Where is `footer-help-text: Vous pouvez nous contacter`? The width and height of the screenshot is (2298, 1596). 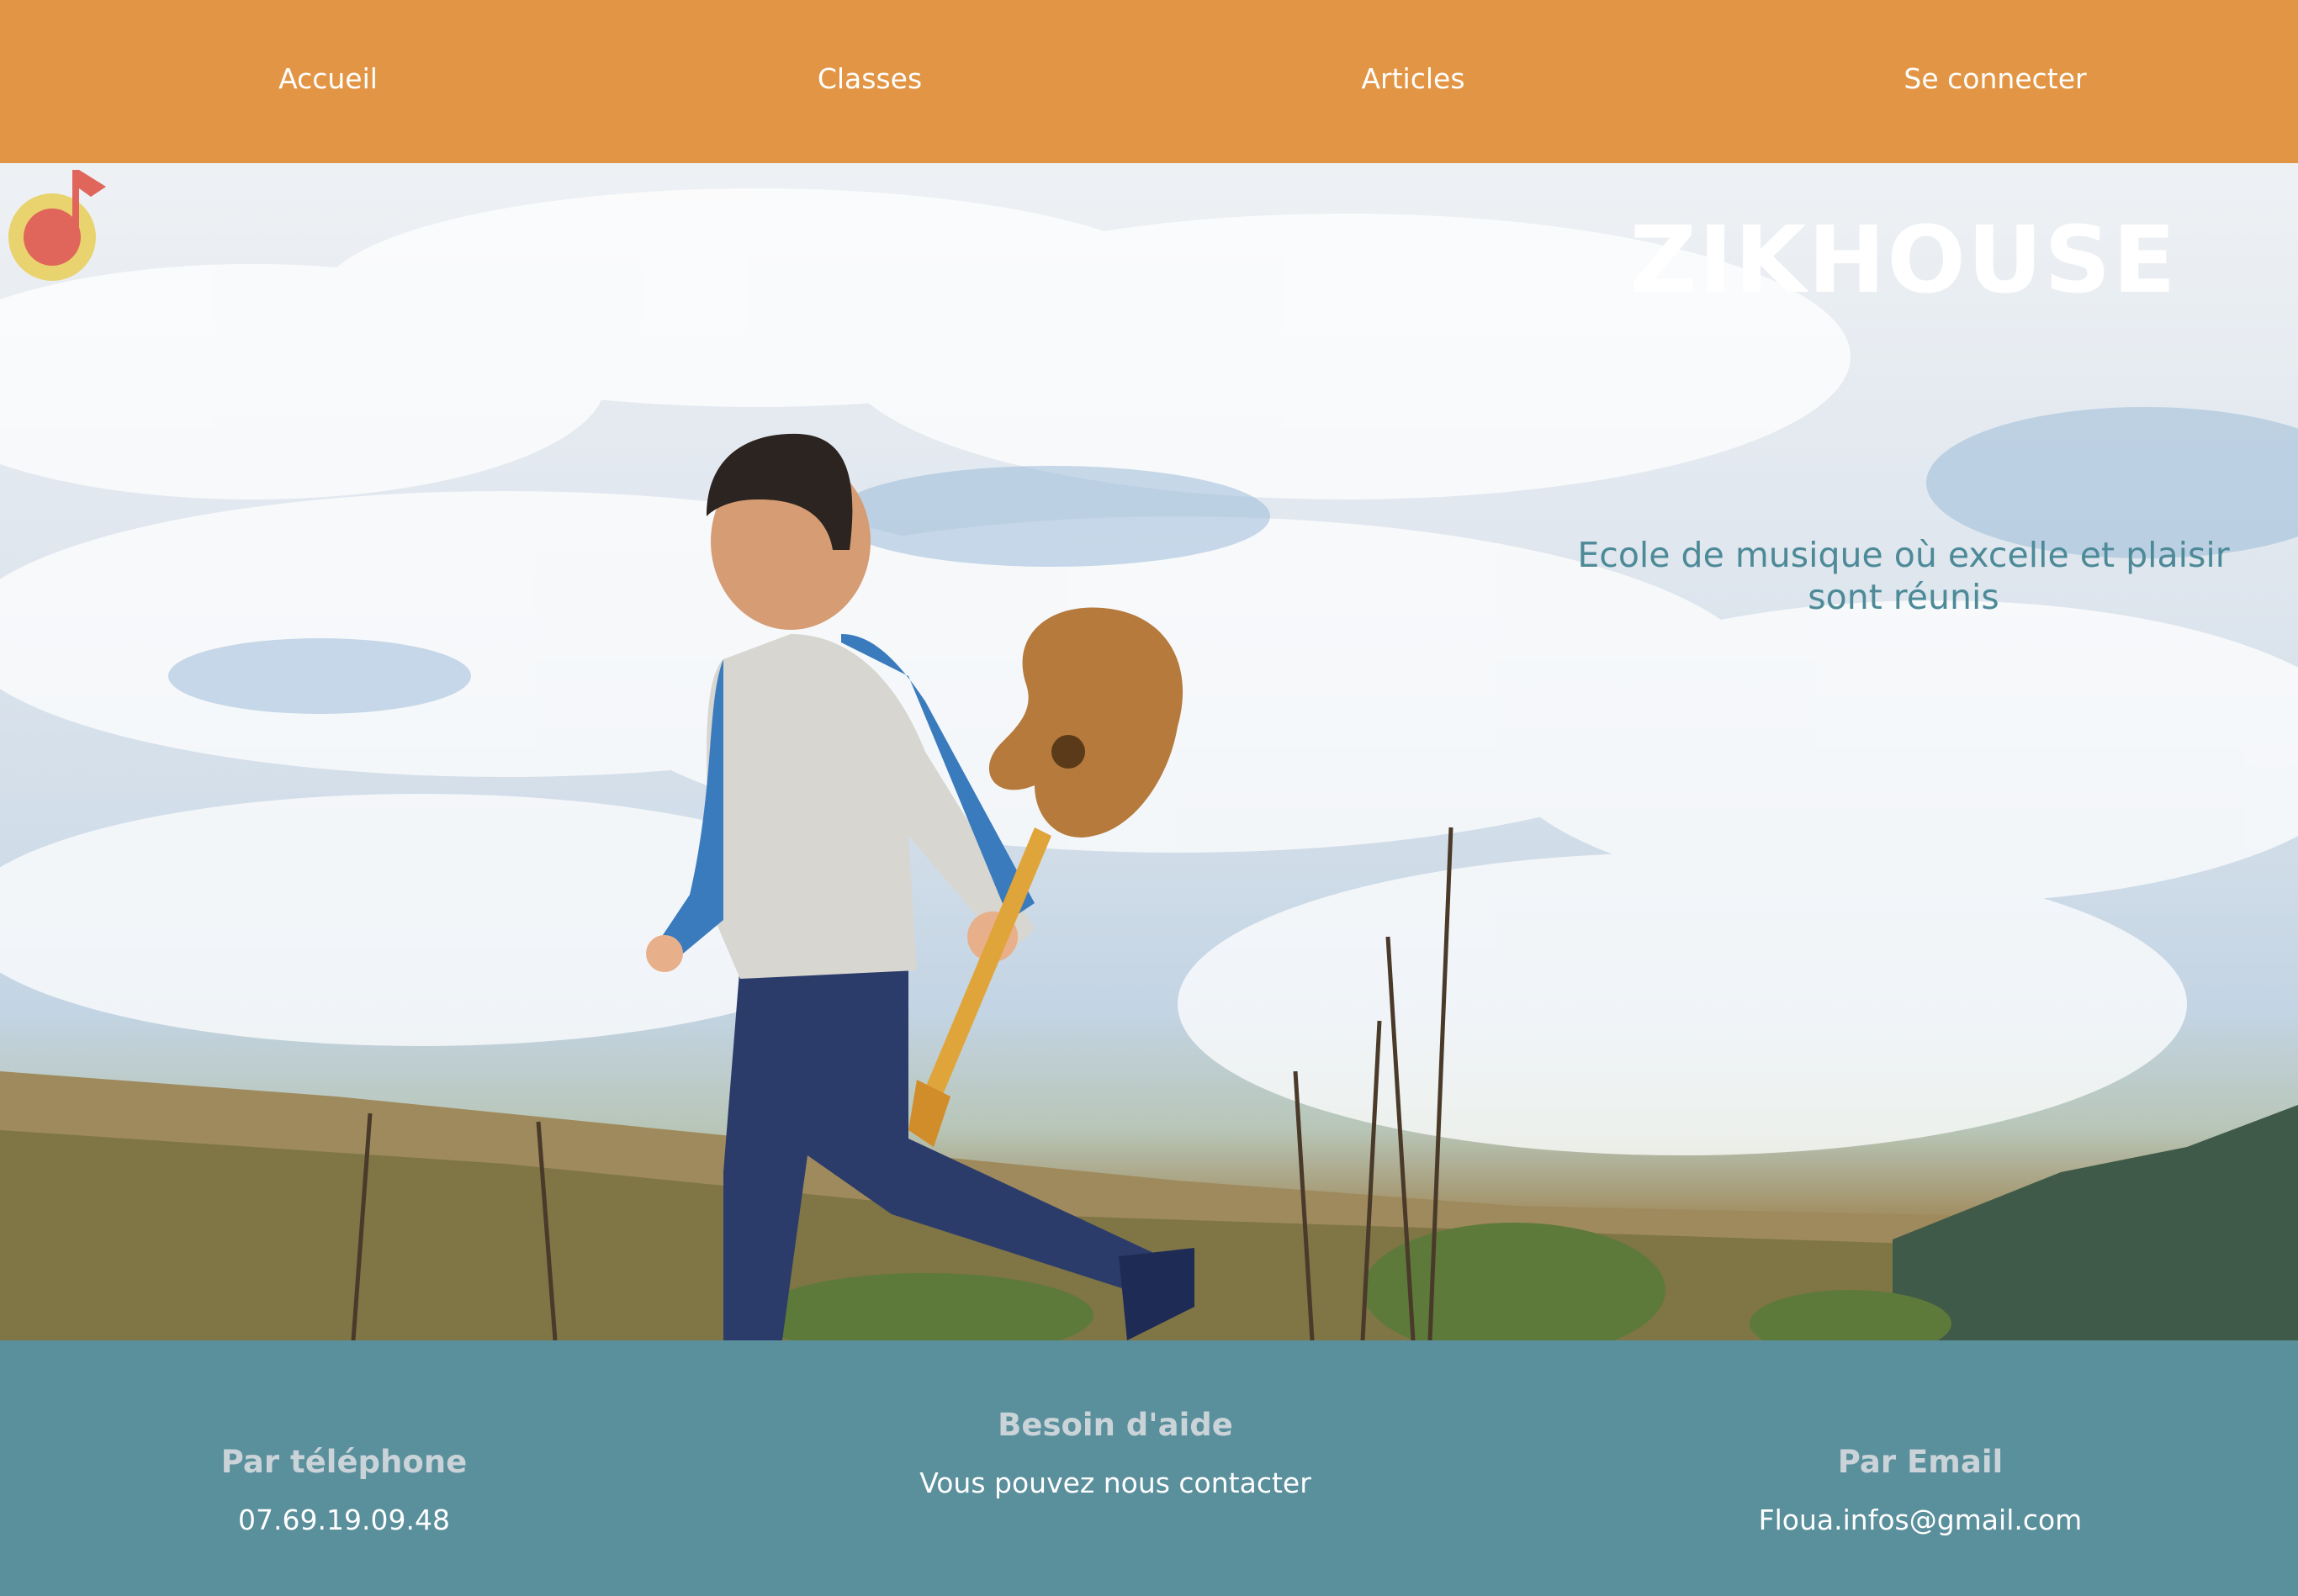 footer-help-text: Vous pouvez nous contacter is located at coordinates (1115, 1483).